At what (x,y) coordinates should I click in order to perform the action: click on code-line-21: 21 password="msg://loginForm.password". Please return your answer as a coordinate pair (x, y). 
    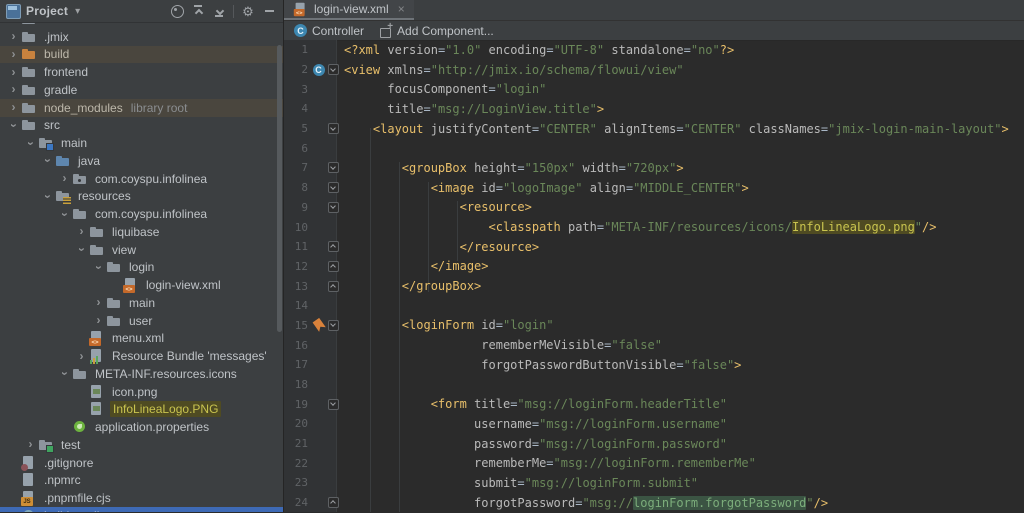
    Looking at the image, I should click on (654, 444).